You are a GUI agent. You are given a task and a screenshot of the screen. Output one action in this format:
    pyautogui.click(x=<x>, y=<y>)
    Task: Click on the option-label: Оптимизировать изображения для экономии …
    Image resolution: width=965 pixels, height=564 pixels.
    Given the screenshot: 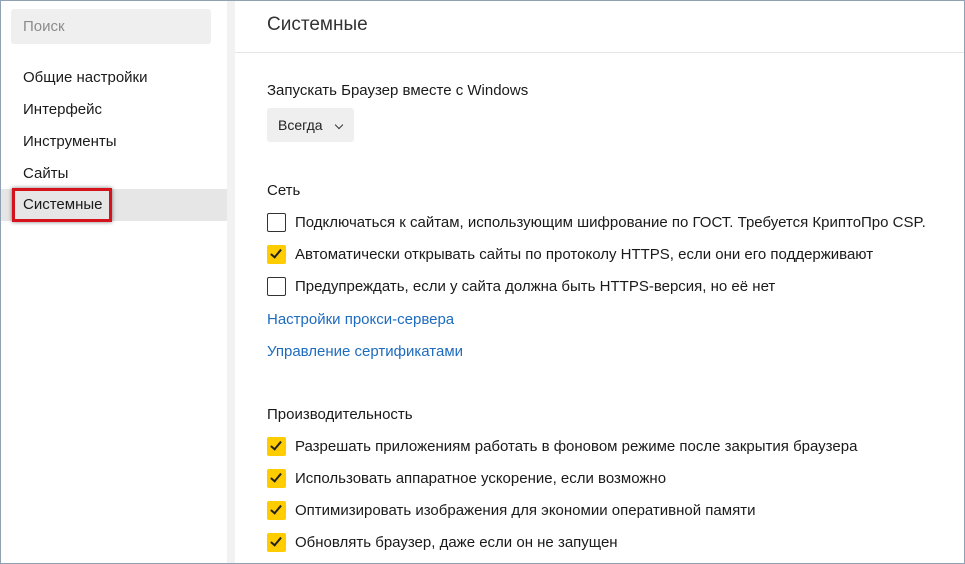 What is the action you would take?
    pyautogui.click(x=525, y=510)
    